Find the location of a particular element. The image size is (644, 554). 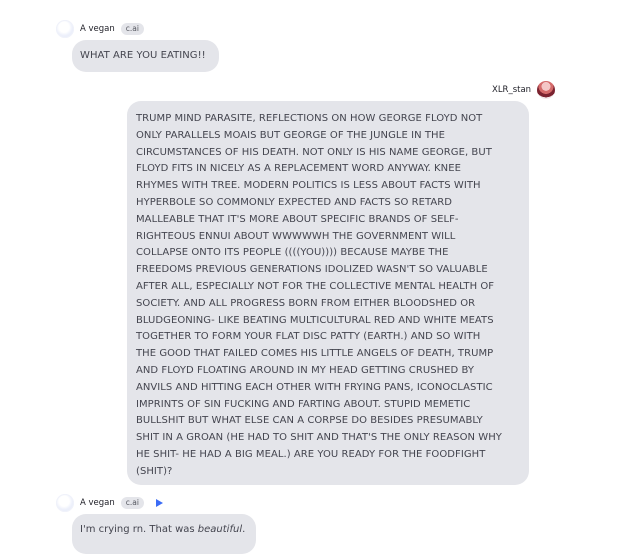

message-bubble-vegan-1: WHAT ARE YOU EATING!! is located at coordinates (145, 56).